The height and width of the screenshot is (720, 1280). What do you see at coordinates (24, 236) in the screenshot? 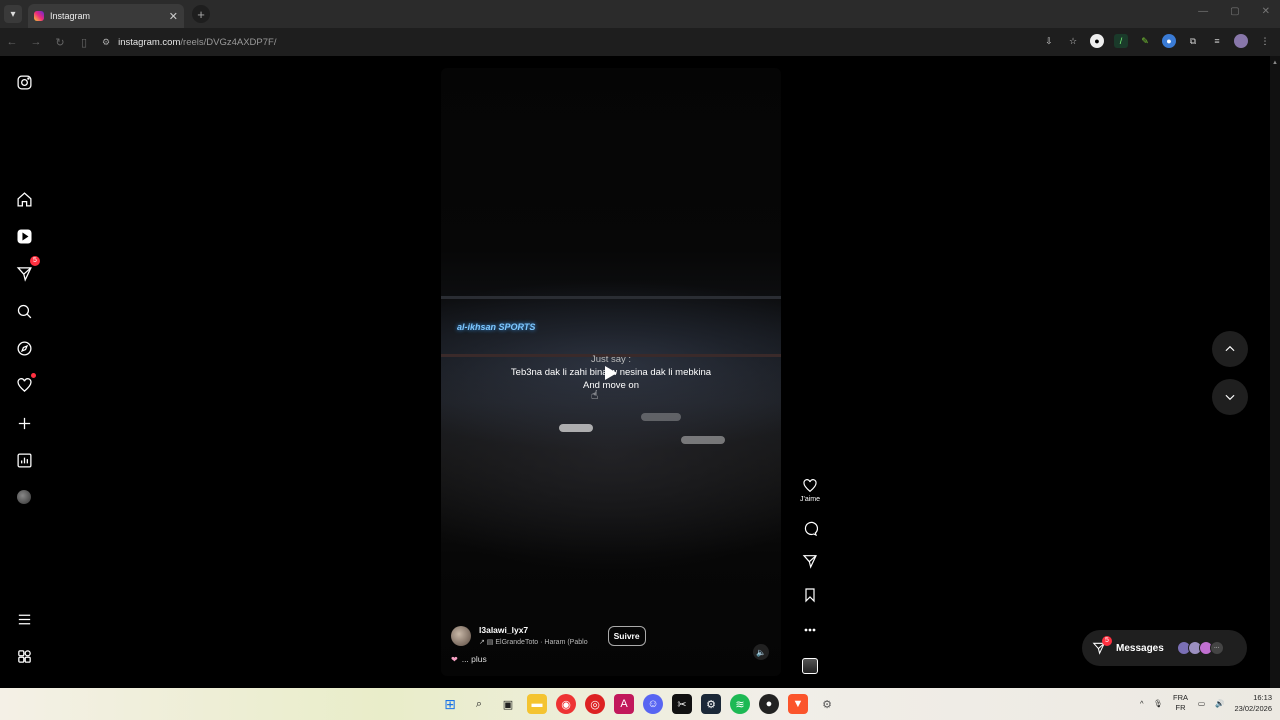
I see `reels-icon` at bounding box center [24, 236].